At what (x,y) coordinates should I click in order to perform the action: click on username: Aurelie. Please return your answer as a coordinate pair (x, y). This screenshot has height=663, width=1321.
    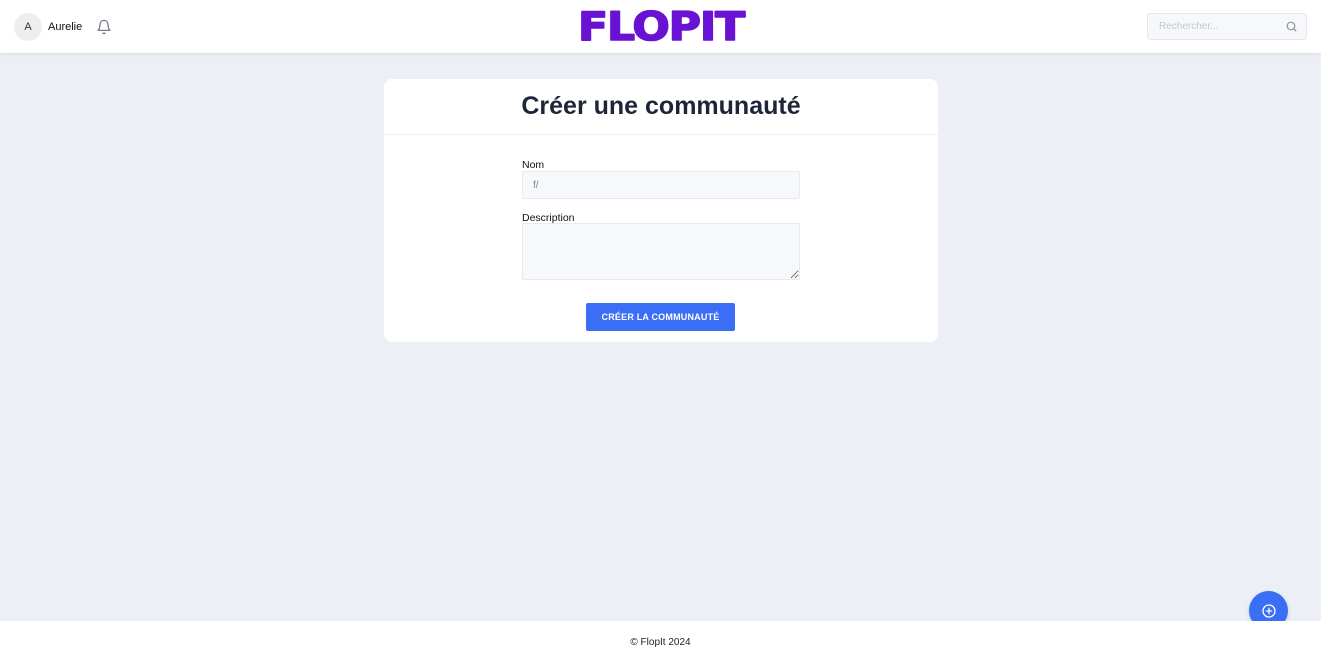
    Looking at the image, I should click on (65, 27).